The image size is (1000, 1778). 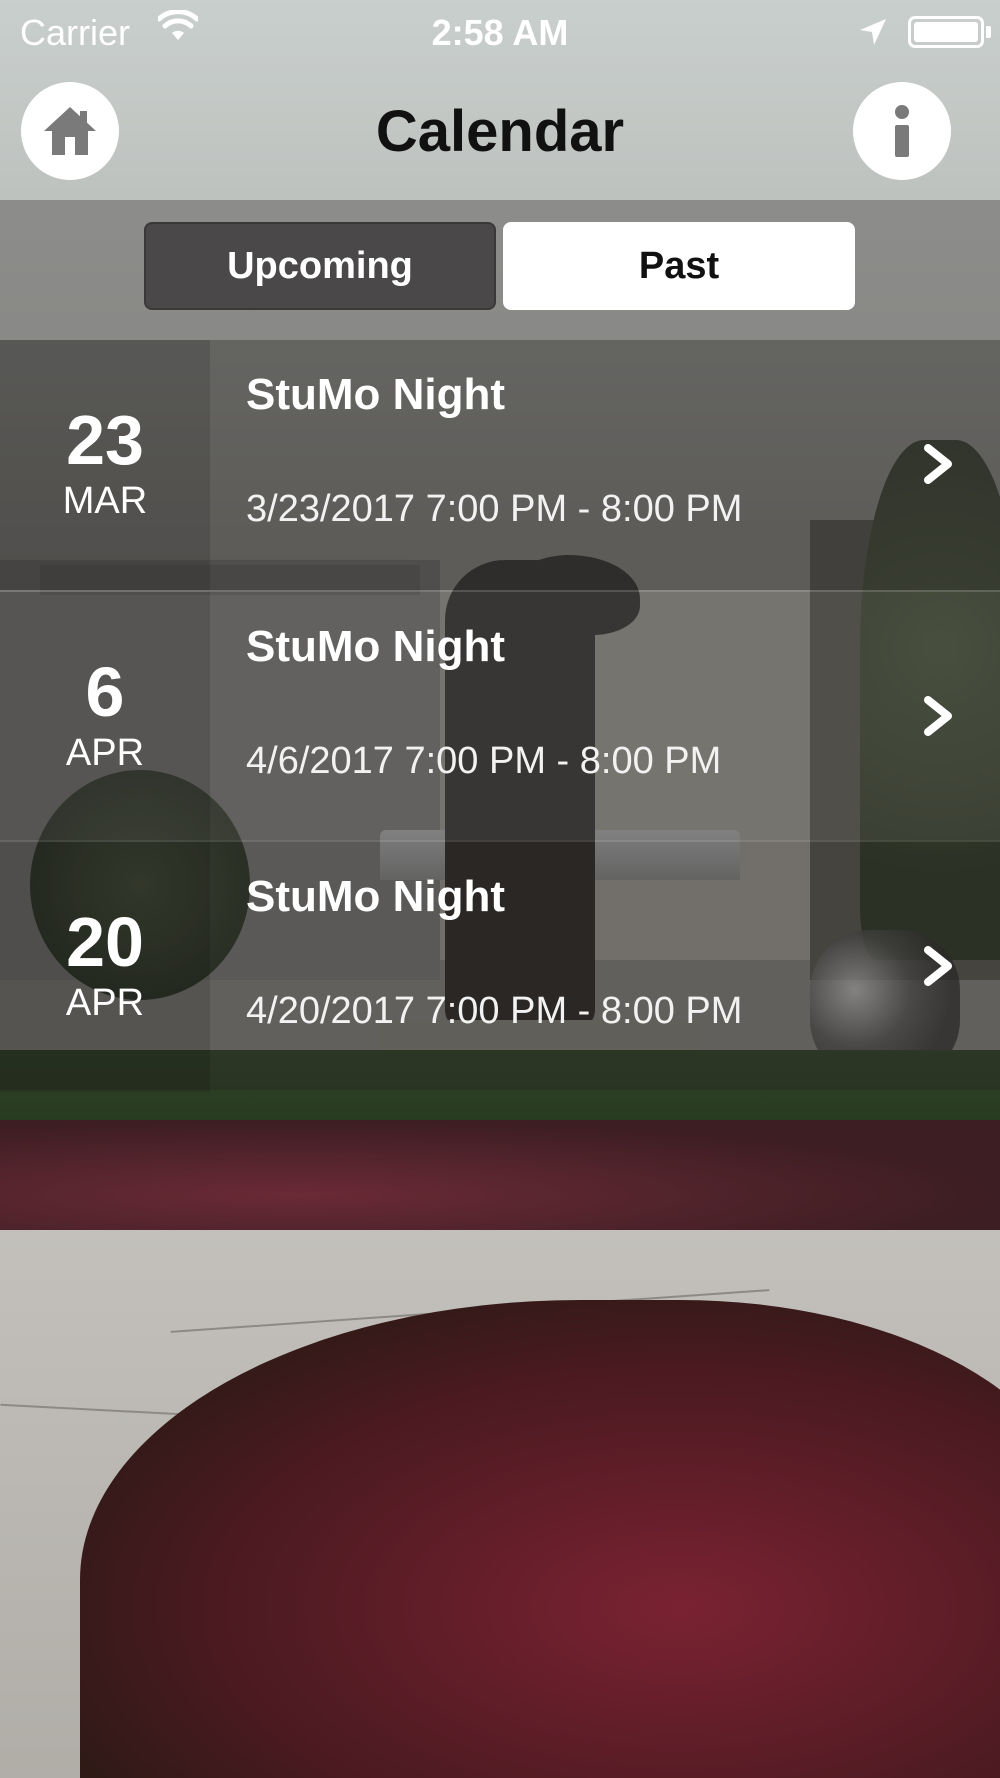 What do you see at coordinates (105, 942) in the screenshot?
I see `event-day: 20` at bounding box center [105, 942].